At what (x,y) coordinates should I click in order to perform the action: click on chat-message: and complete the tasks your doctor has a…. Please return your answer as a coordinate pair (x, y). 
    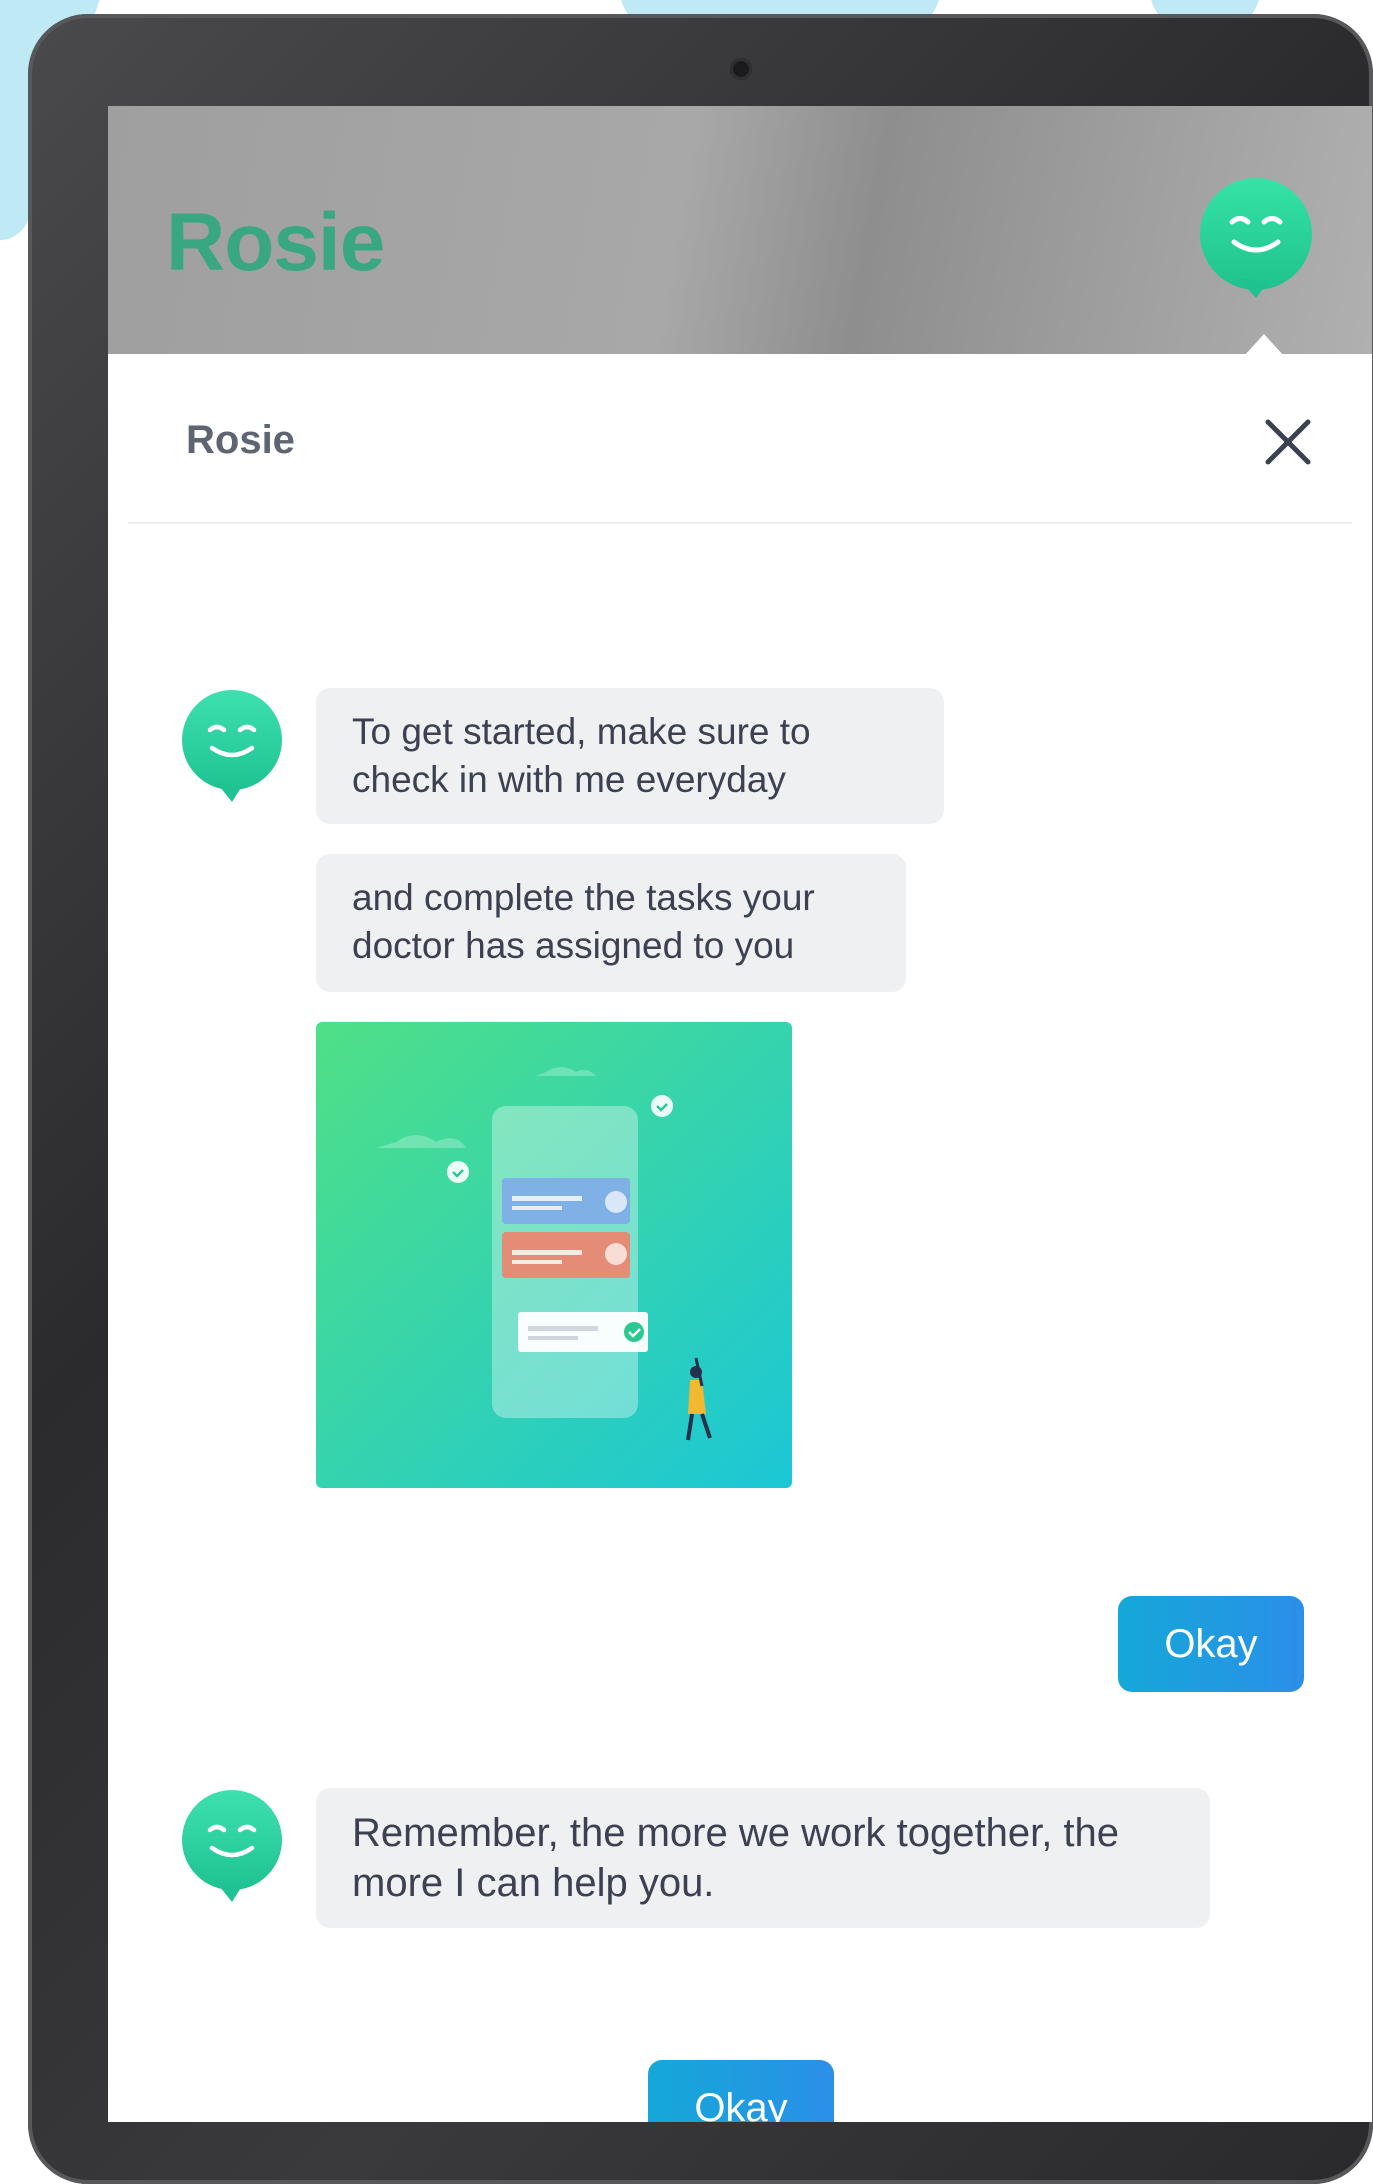
    Looking at the image, I should click on (611, 923).